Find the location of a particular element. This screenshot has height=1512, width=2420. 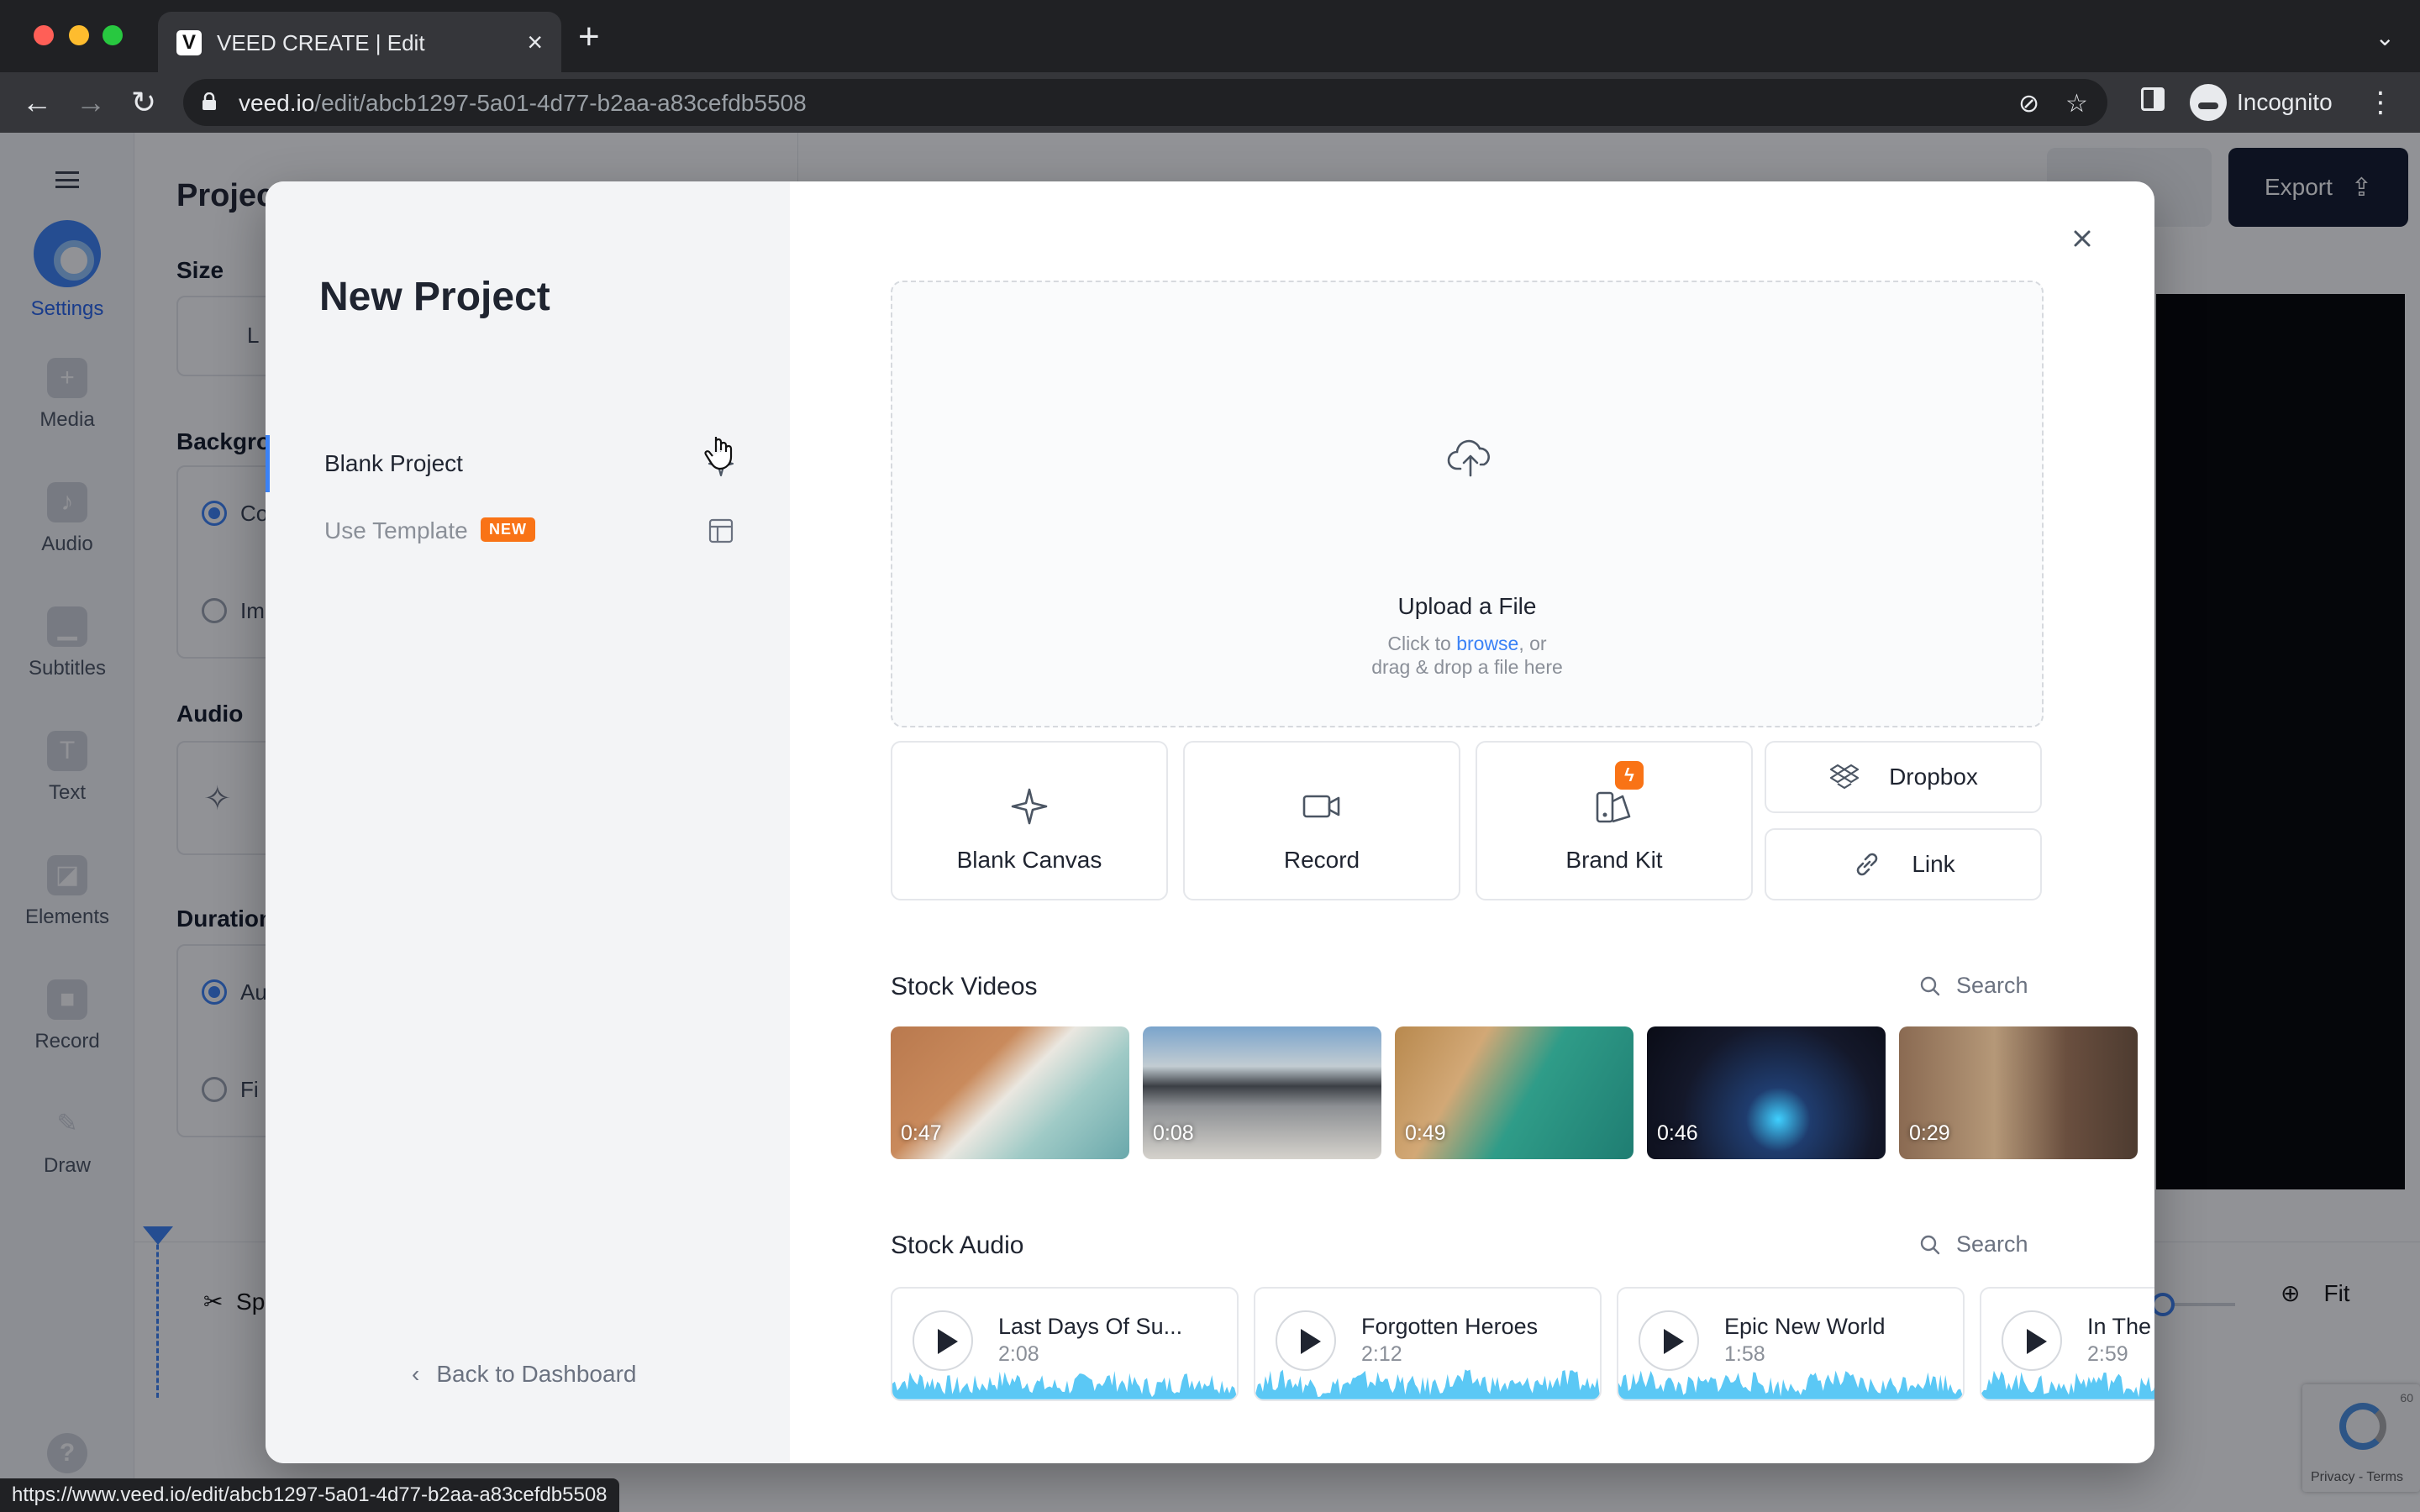

stock-audio-card: Epic New World 1:58 is located at coordinates (1791, 1344).